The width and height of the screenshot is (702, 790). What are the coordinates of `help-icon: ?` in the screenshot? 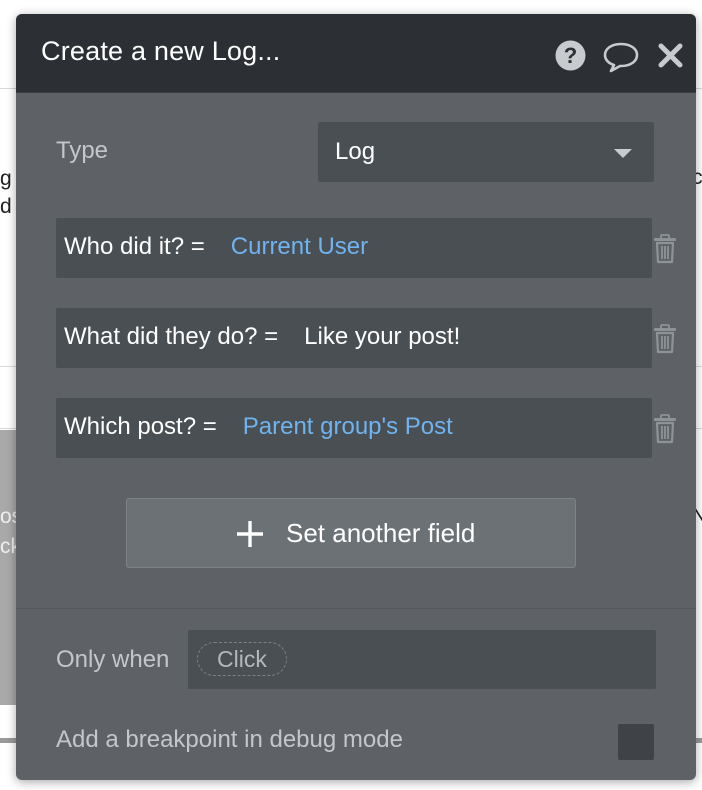 It's located at (570, 58).